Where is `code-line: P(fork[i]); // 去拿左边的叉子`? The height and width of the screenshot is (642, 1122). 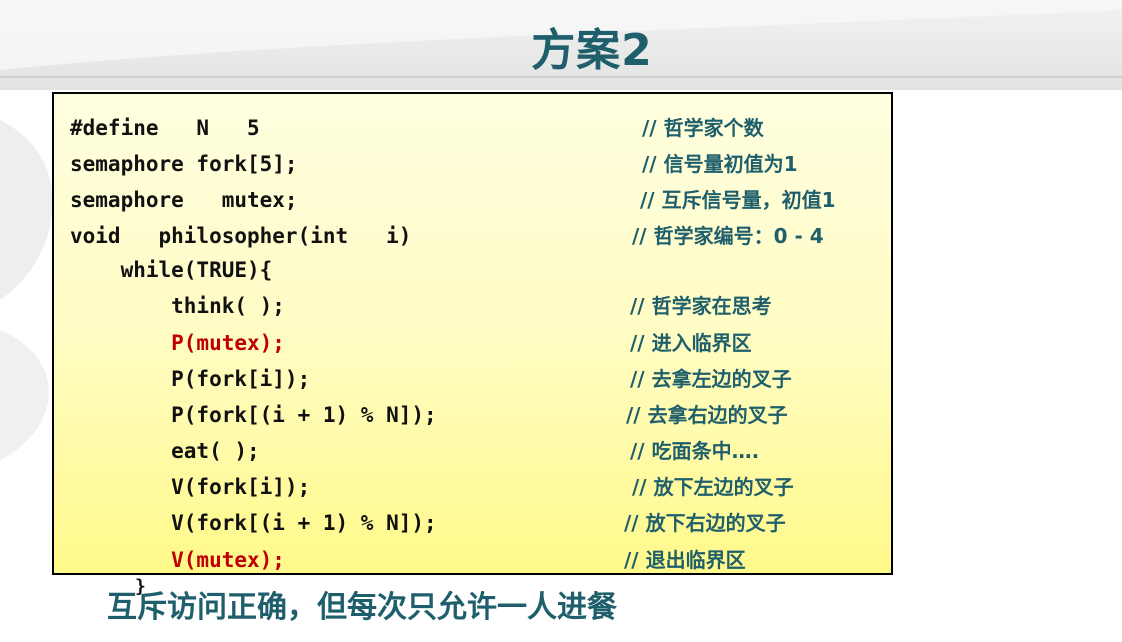
code-line: P(fork[i]); // 去拿左边的叉子 is located at coordinates (472, 379).